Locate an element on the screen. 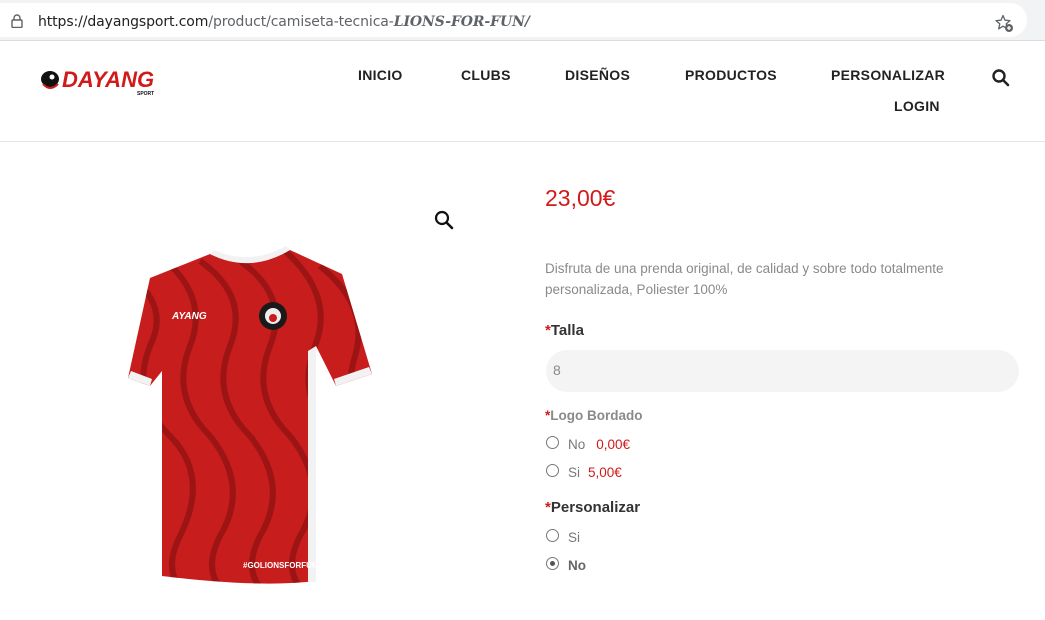 Image resolution: width=1045 pixels, height=620 pixels. zoom-icon is located at coordinates (444, 220).